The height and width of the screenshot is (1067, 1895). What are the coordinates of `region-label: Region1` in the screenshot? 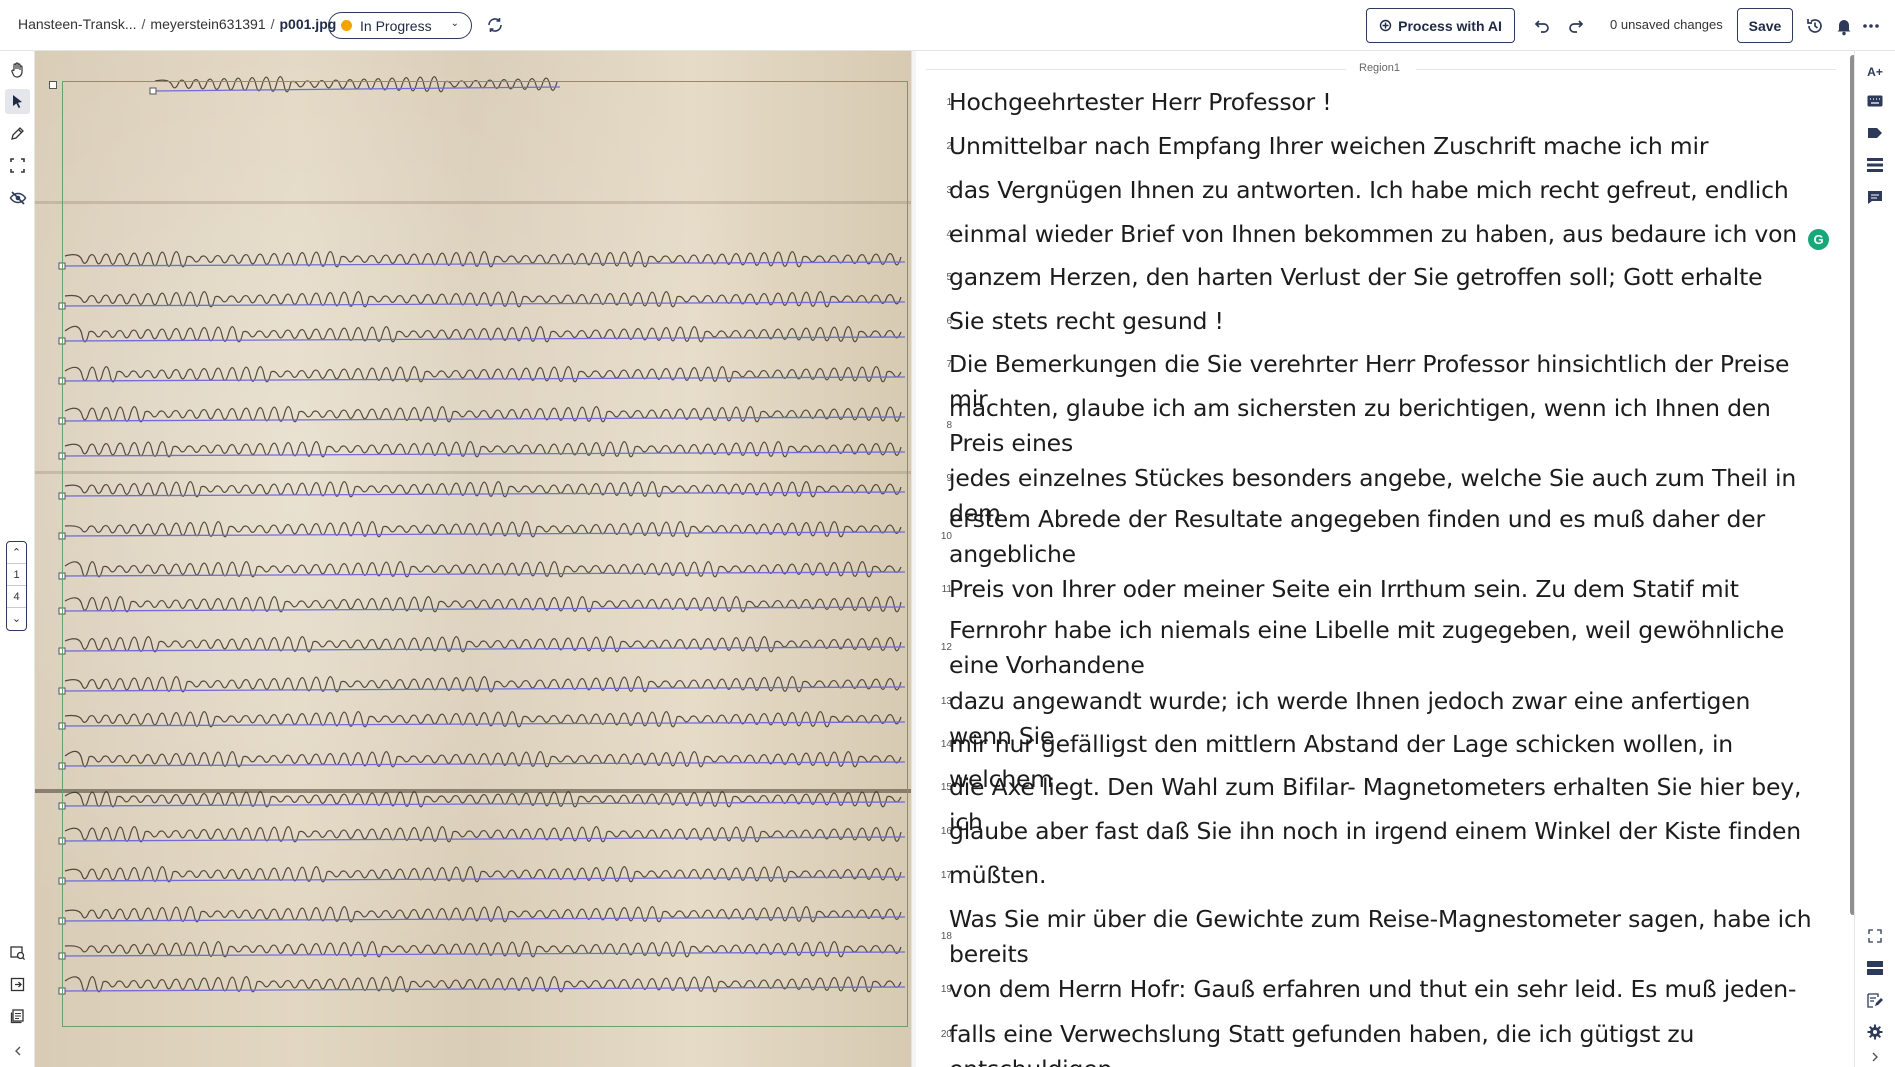 It's located at (1379, 68).